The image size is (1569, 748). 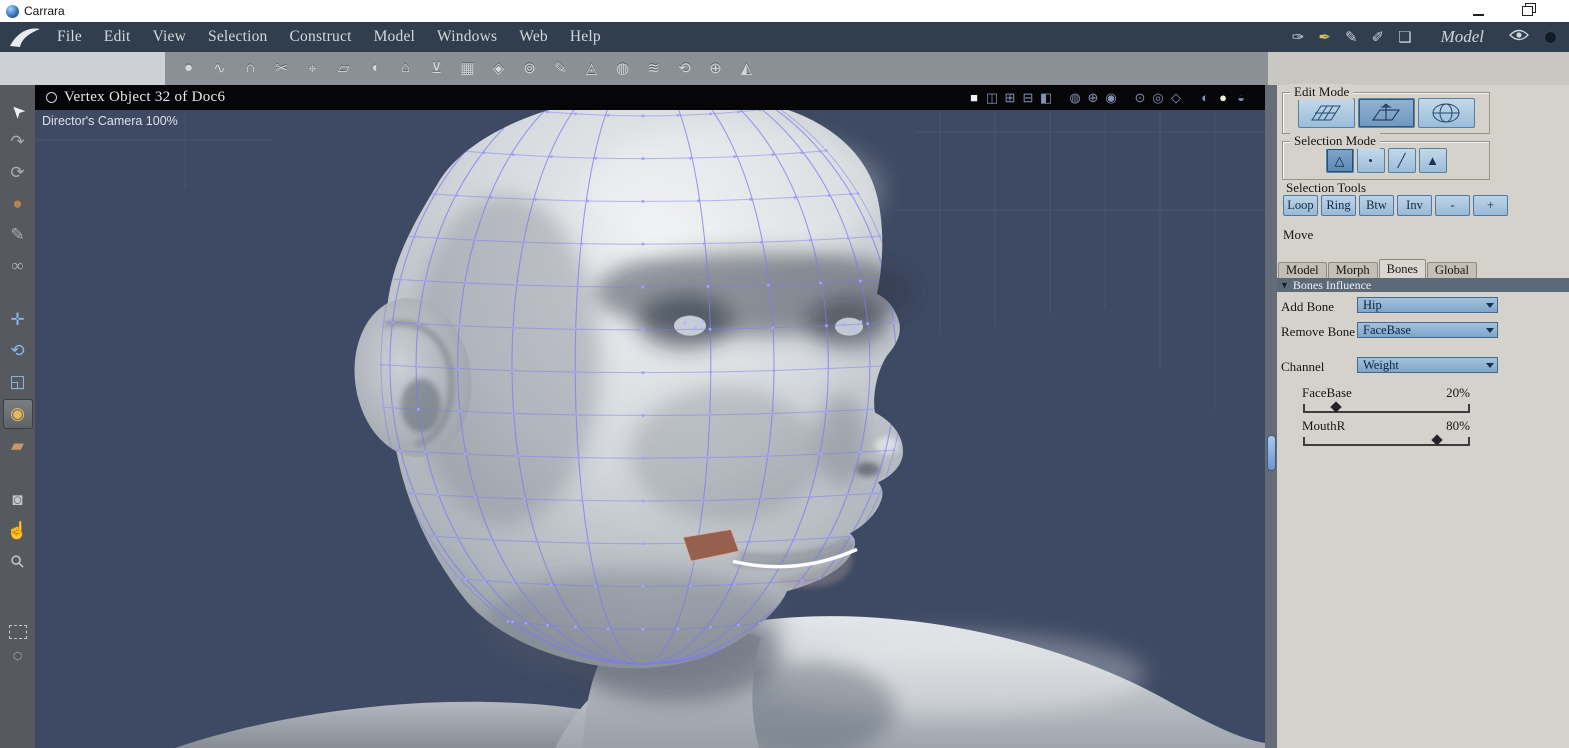 What do you see at coordinates (1241, 98) in the screenshot?
I see `bottom-shaded-icon: ◒` at bounding box center [1241, 98].